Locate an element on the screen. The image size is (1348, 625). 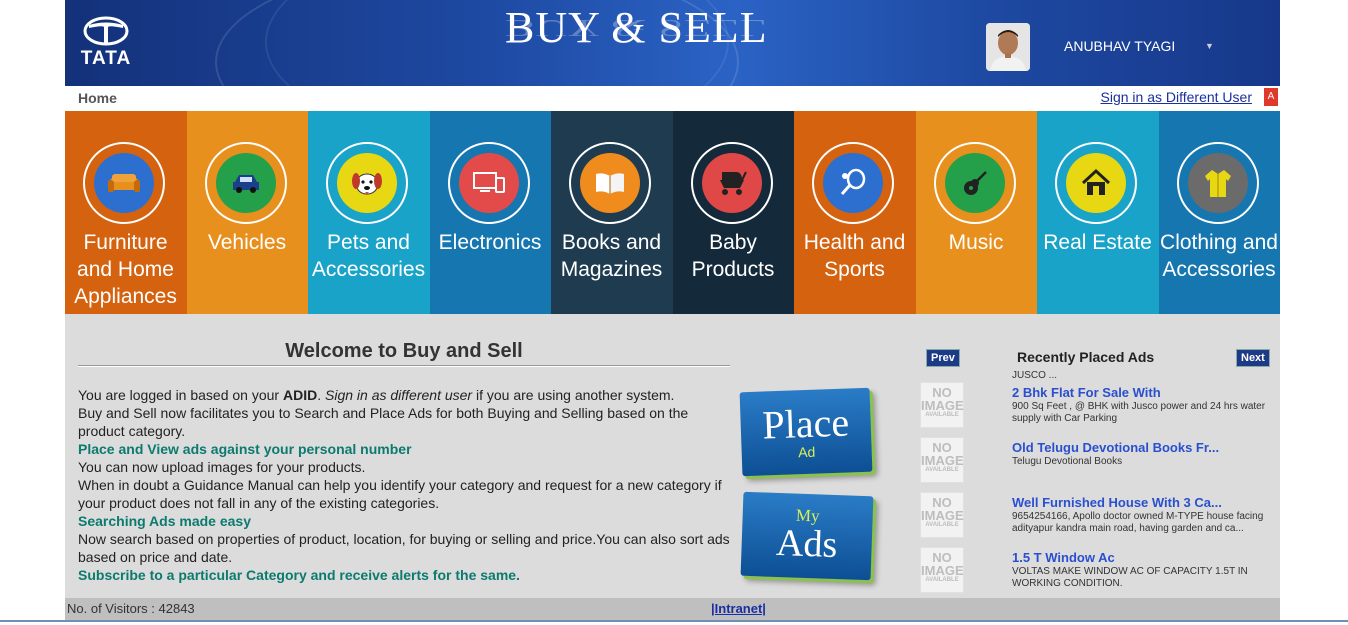
category-health-and-sports: Health and Sports is located at coordinates (855, 212).